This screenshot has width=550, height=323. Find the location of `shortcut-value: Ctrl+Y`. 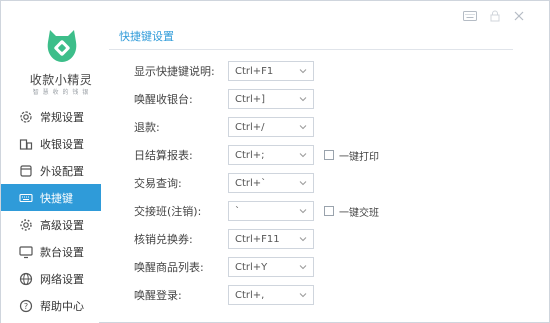

shortcut-value: Ctrl+Y is located at coordinates (251, 267).